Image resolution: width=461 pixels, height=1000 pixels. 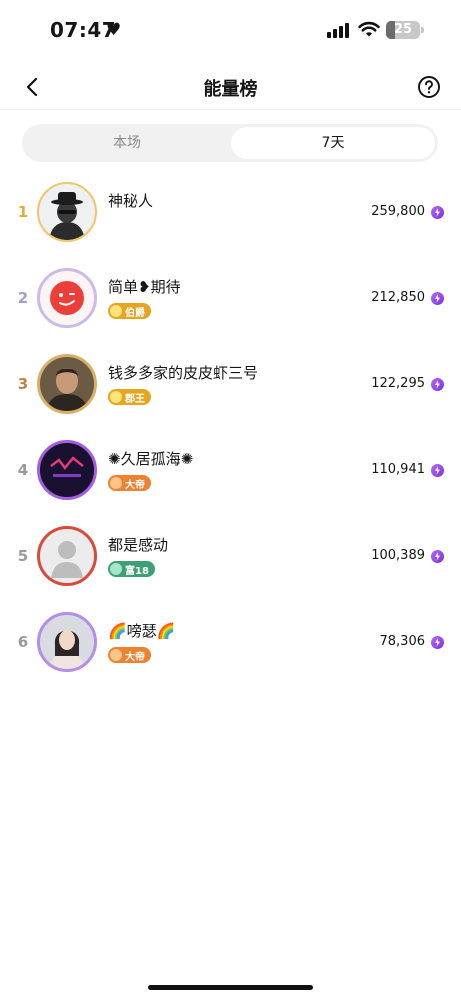 What do you see at coordinates (144, 287) in the screenshot?
I see `user-name: 简单❥期待` at bounding box center [144, 287].